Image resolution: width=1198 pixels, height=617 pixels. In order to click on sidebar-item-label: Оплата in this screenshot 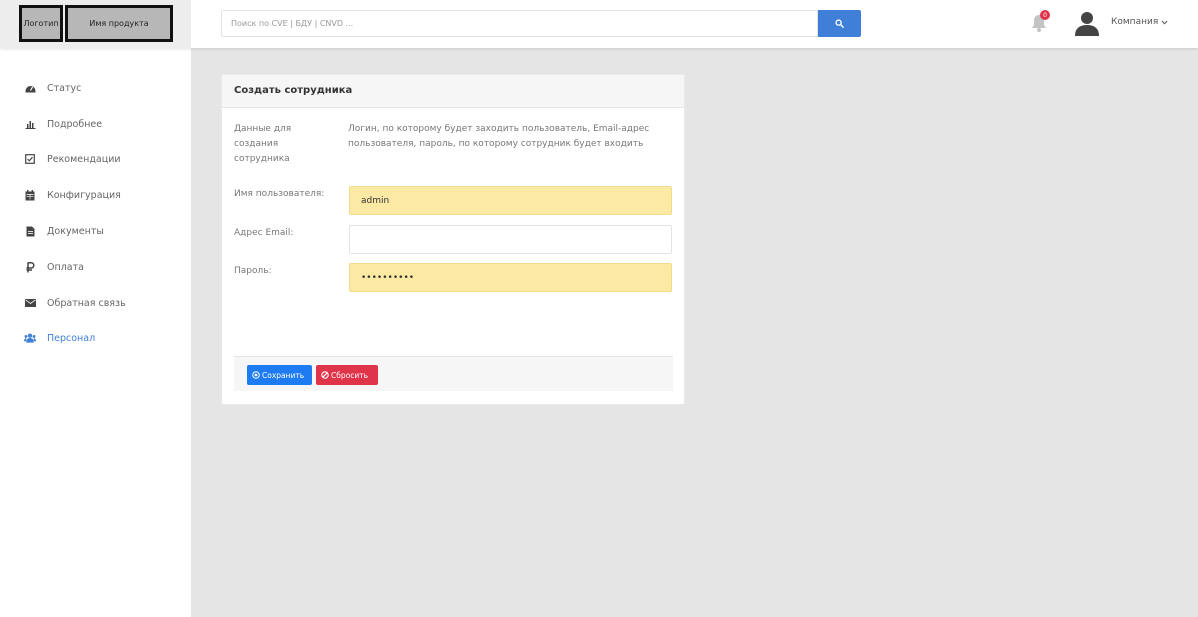, I will do `click(65, 267)`.